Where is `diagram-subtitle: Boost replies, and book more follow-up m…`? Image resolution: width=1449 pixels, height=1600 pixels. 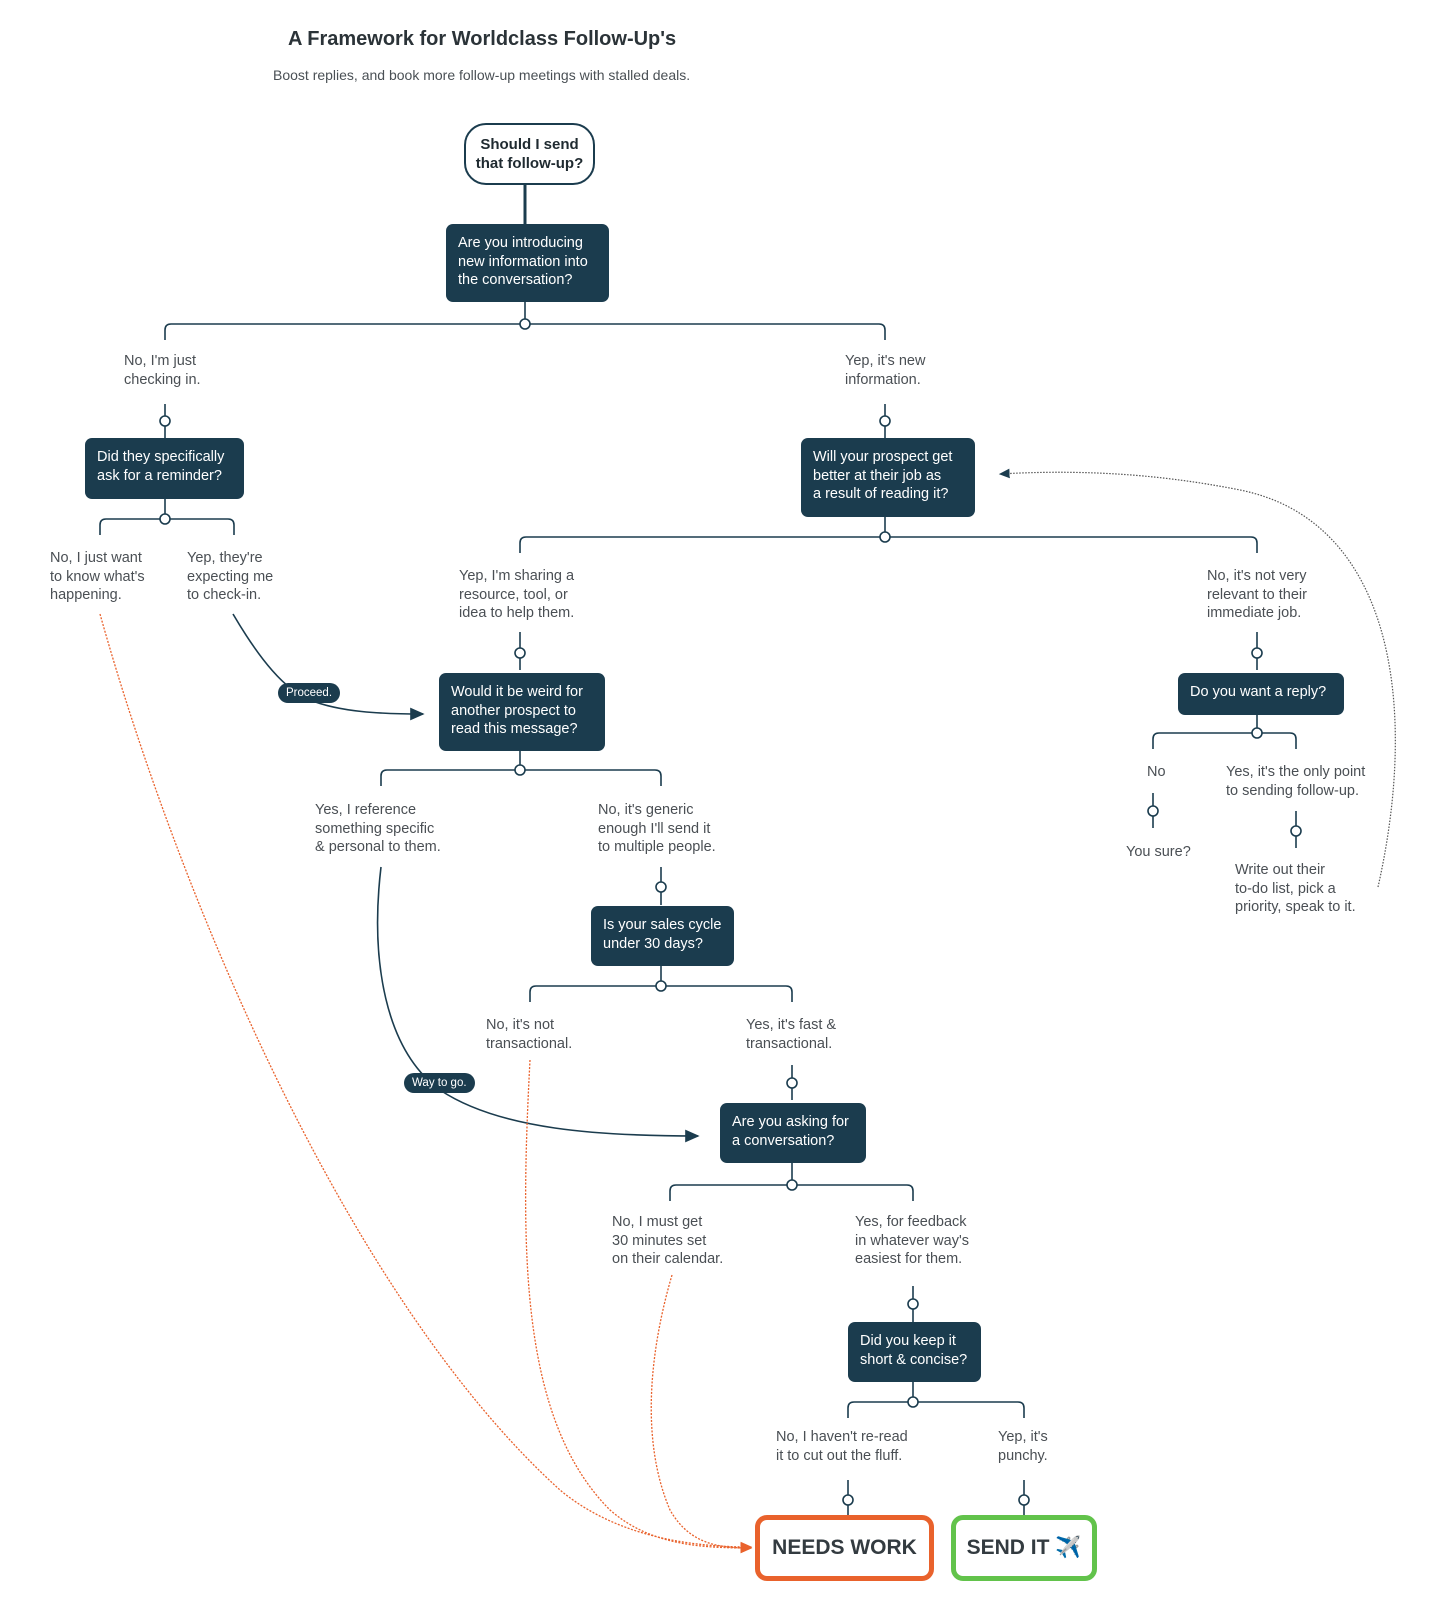
diagram-subtitle: Boost replies, and book more follow-up m… is located at coordinates (482, 75).